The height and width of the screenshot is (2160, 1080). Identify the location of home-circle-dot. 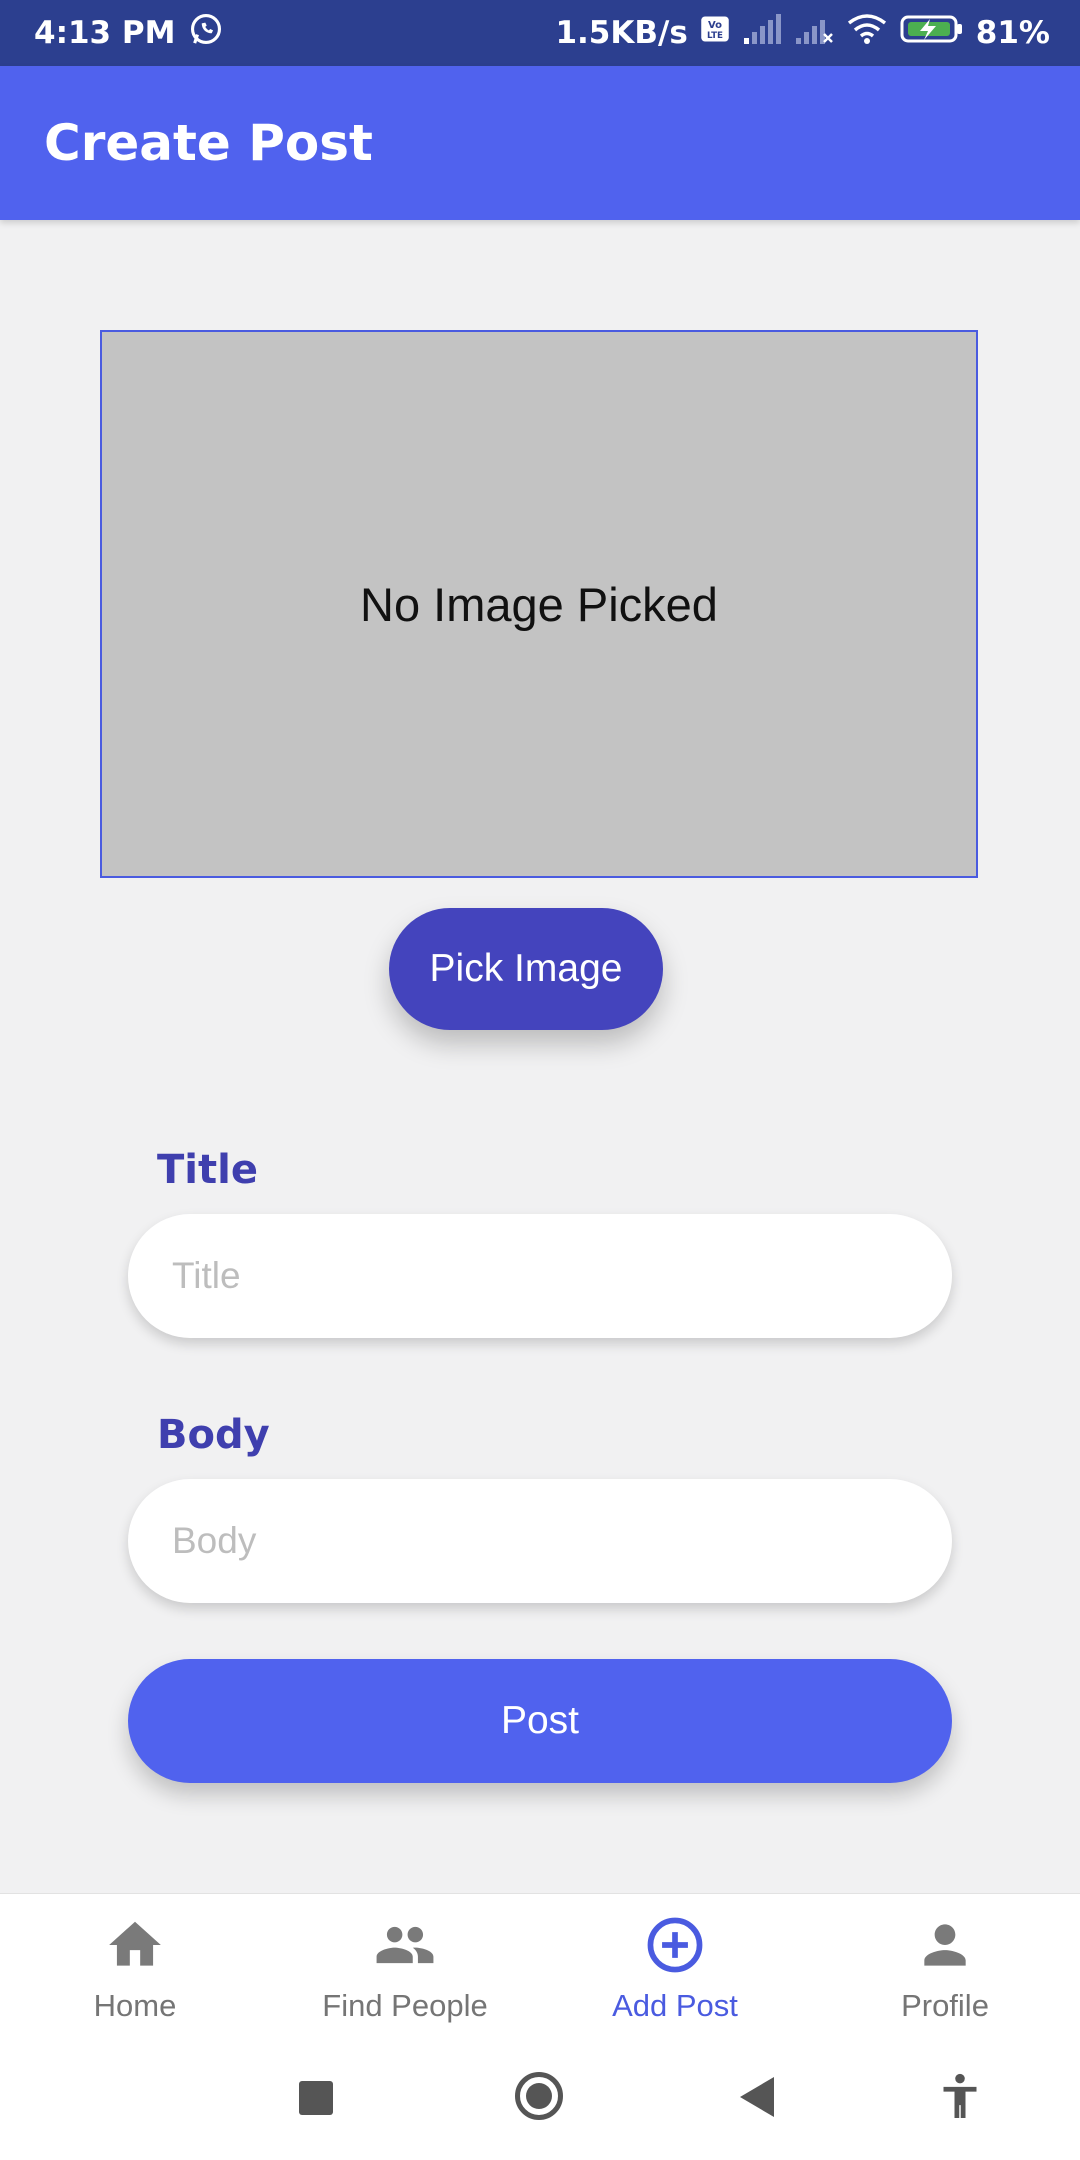
(539, 2096).